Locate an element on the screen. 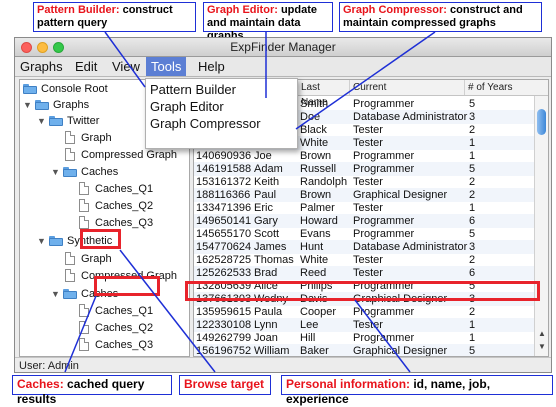 The width and height of the screenshot is (556, 407). leader-line-graph-compressor is located at coordinates (365, 80).